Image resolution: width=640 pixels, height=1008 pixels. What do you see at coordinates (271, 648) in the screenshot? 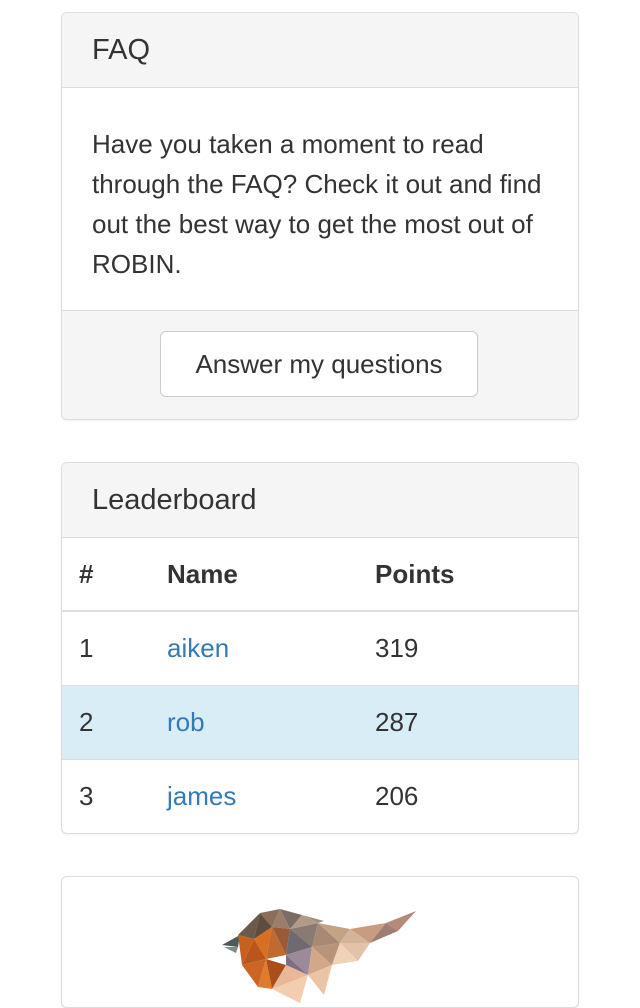
I see `name-cell: aiken` at bounding box center [271, 648].